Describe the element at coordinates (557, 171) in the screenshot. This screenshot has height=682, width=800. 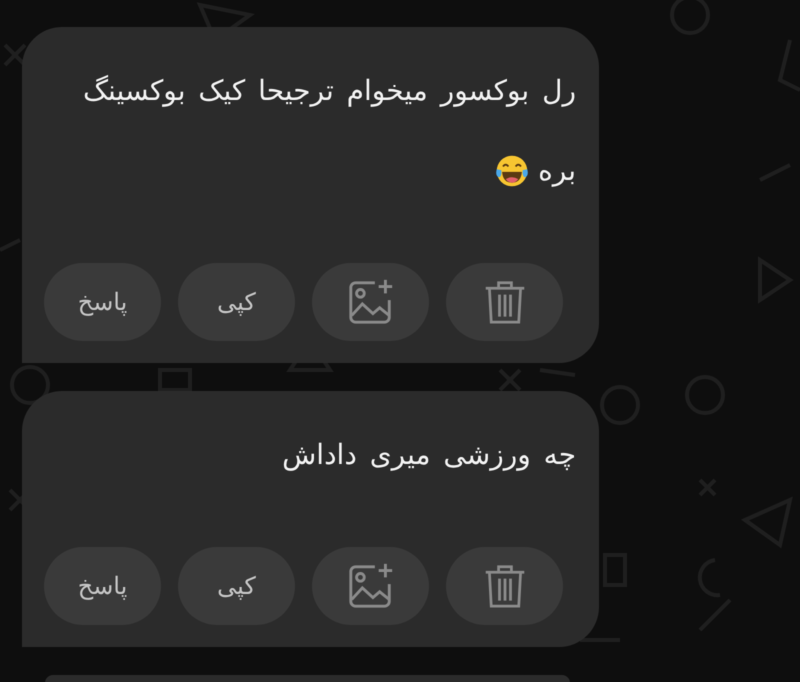
I see `message-text: بره` at that location.